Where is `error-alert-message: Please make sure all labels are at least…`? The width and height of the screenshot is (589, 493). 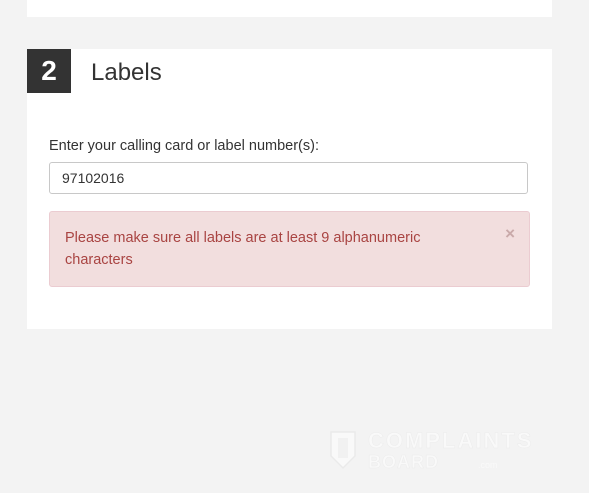 error-alert-message: Please make sure all labels are at least… is located at coordinates (243, 249).